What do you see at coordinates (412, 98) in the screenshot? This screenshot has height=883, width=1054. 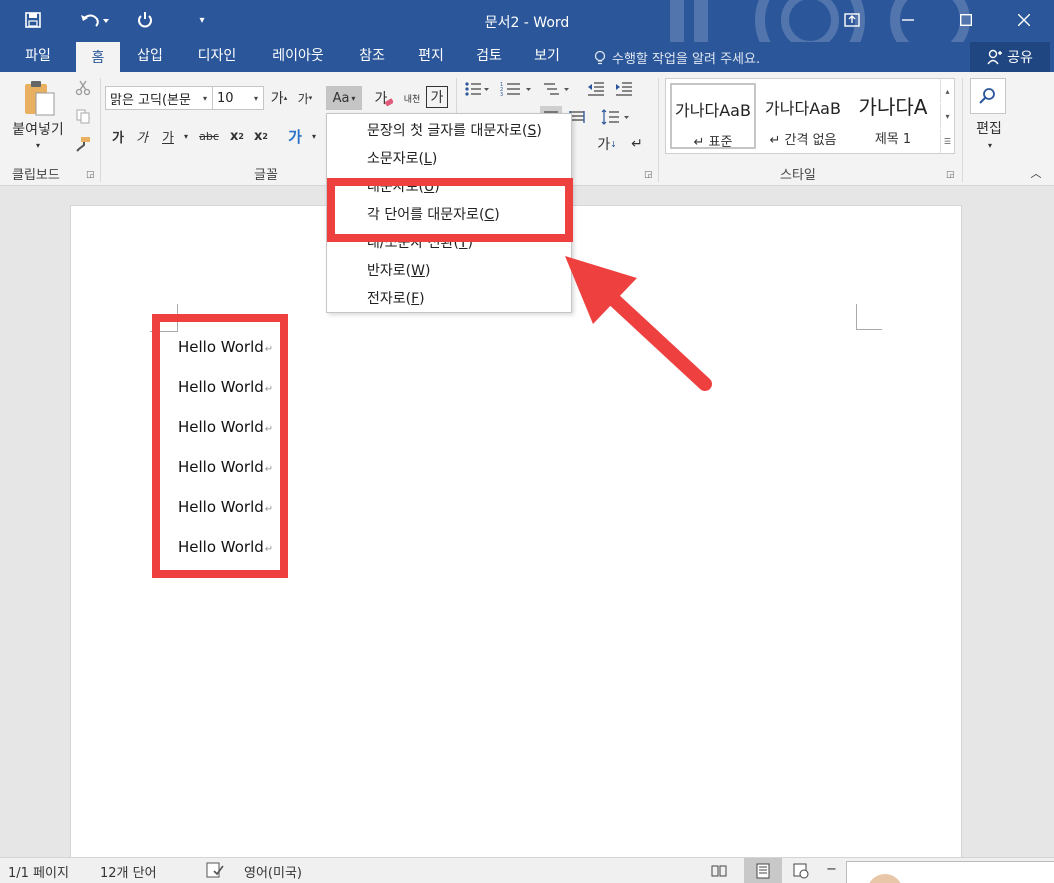 I see `phonetic-guide-button: 내천` at bounding box center [412, 98].